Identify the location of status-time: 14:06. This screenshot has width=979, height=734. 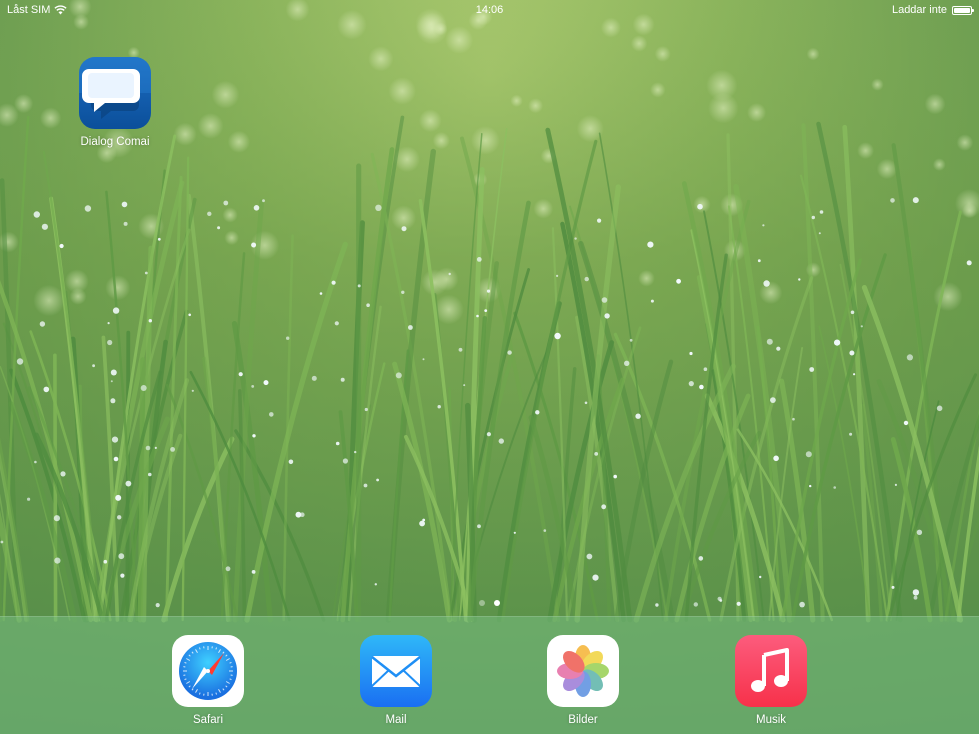
(489, 10).